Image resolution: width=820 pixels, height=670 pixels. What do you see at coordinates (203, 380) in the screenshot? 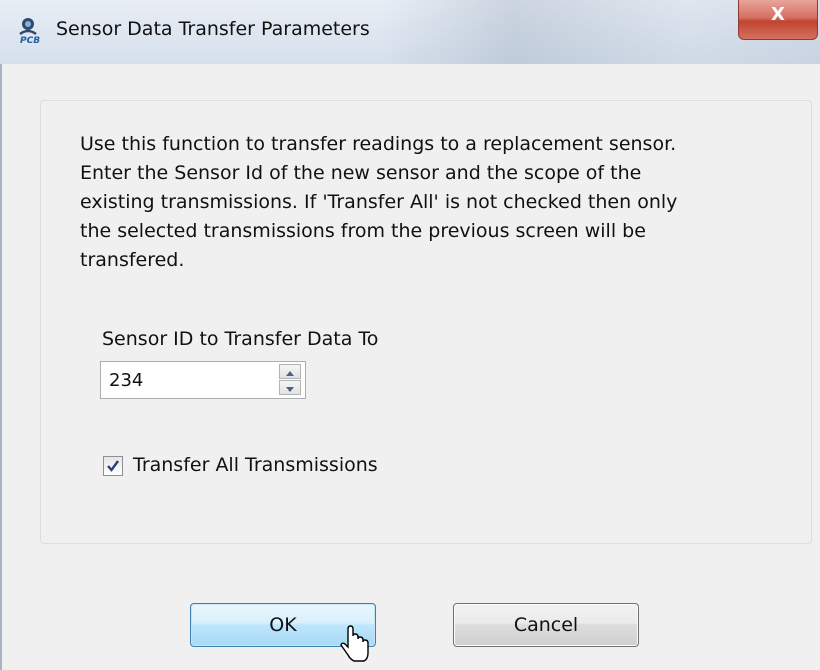
I see `sensor-id-stepper: 234` at bounding box center [203, 380].